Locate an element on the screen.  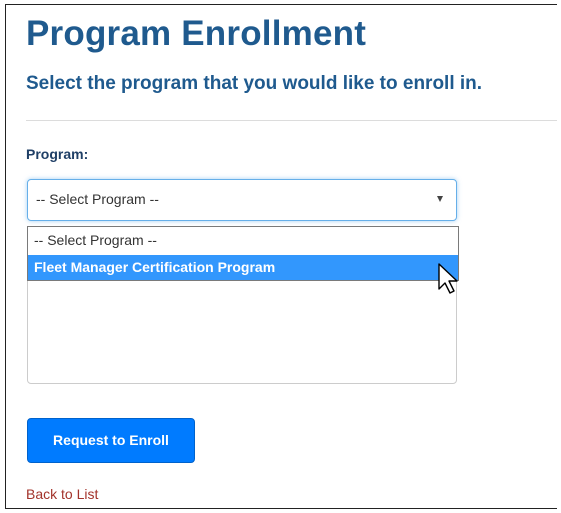
divider is located at coordinates (291, 120).